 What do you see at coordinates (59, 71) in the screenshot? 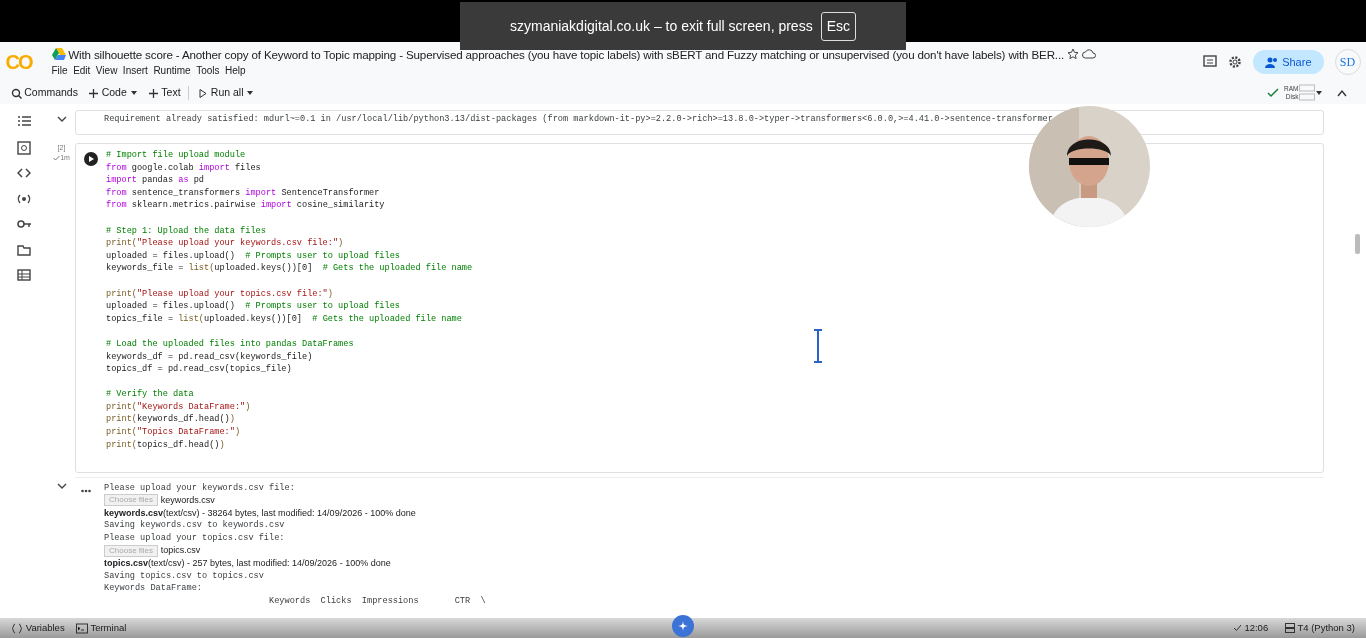
I see `menu-item: File` at bounding box center [59, 71].